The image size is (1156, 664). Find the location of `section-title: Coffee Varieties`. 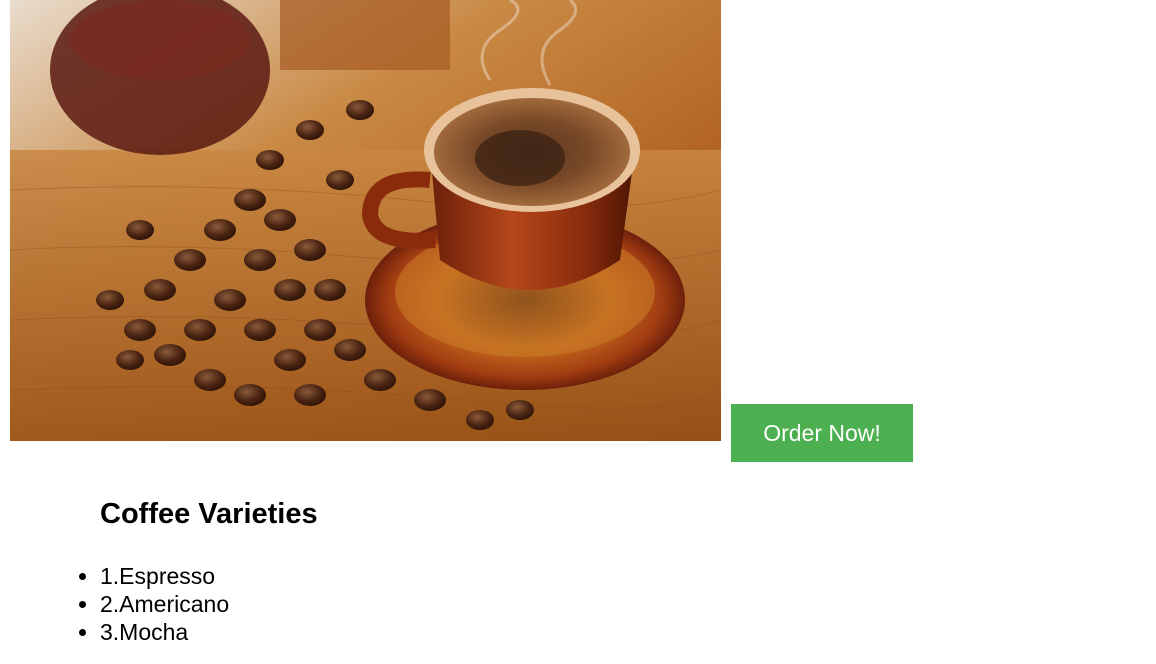

section-title: Coffee Varieties is located at coordinates (209, 514).